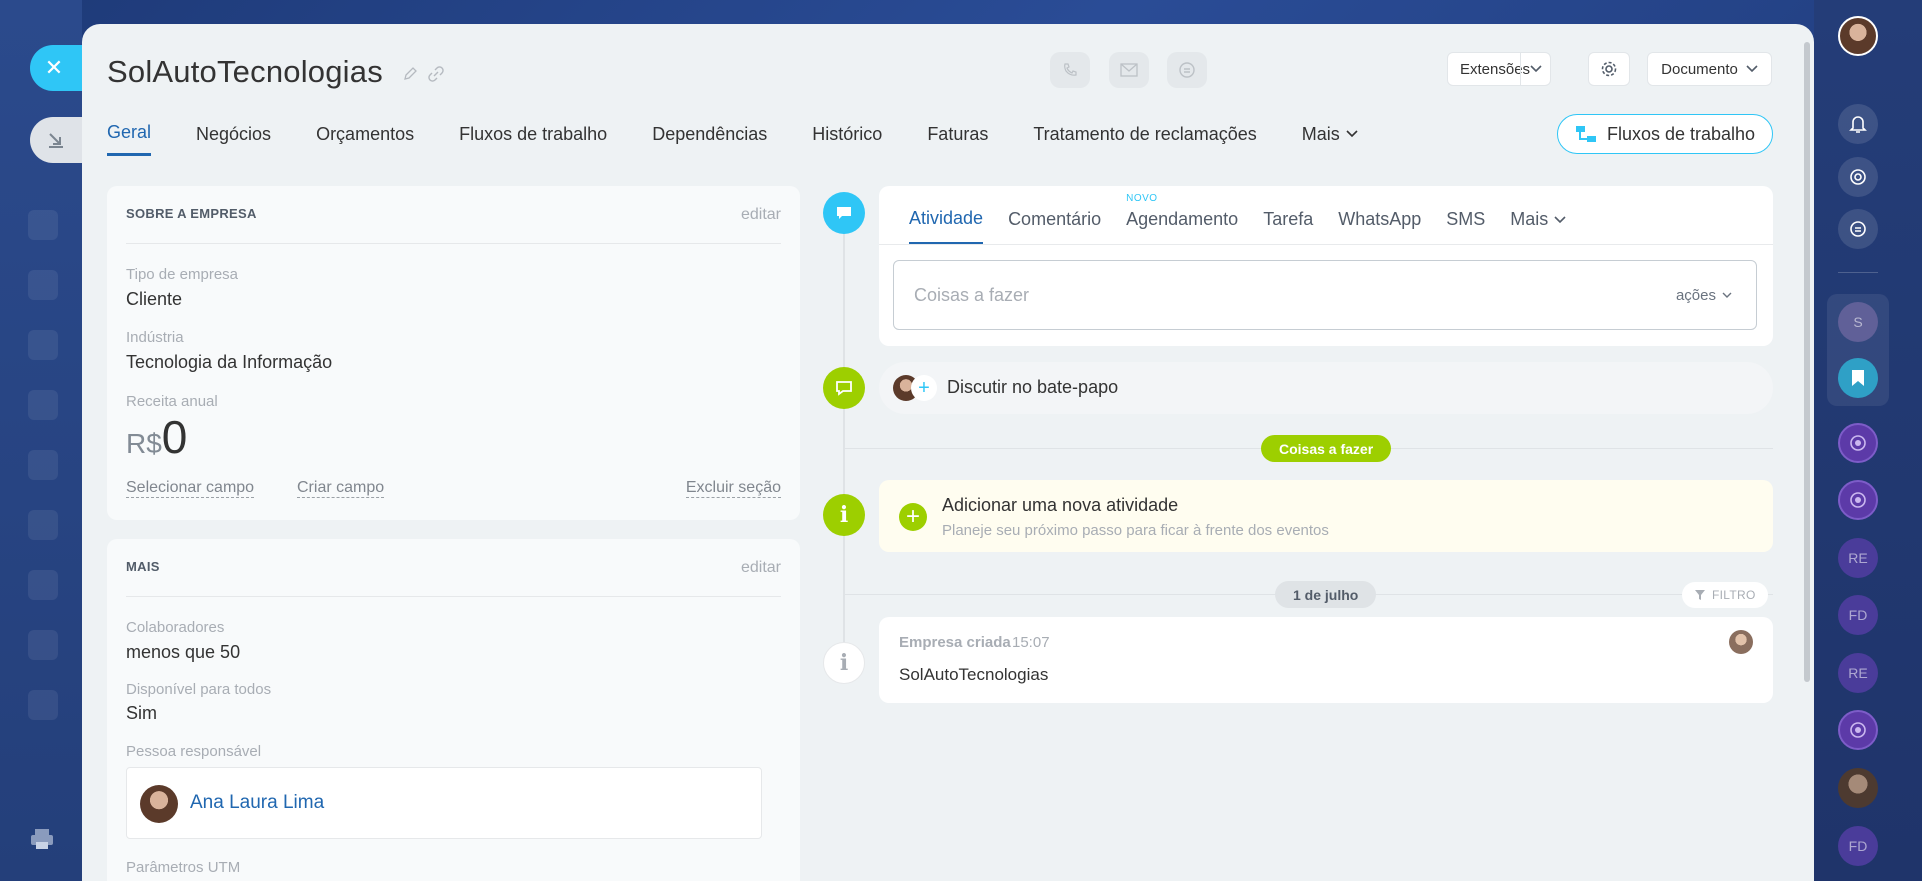 The width and height of the screenshot is (1922, 881). What do you see at coordinates (1858, 36) in the screenshot?
I see `user-avatar` at bounding box center [1858, 36].